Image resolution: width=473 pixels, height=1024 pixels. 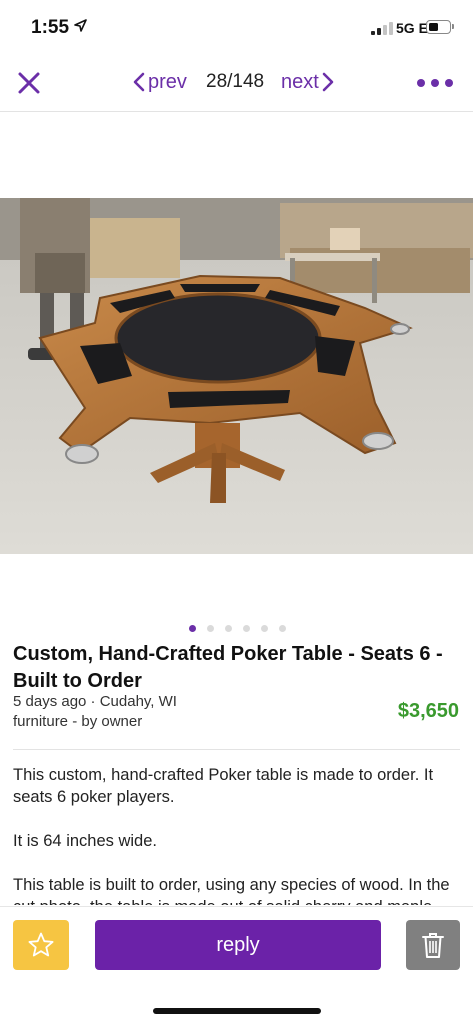 I want to click on cellular-signal-icon, so click(x=382, y=28).